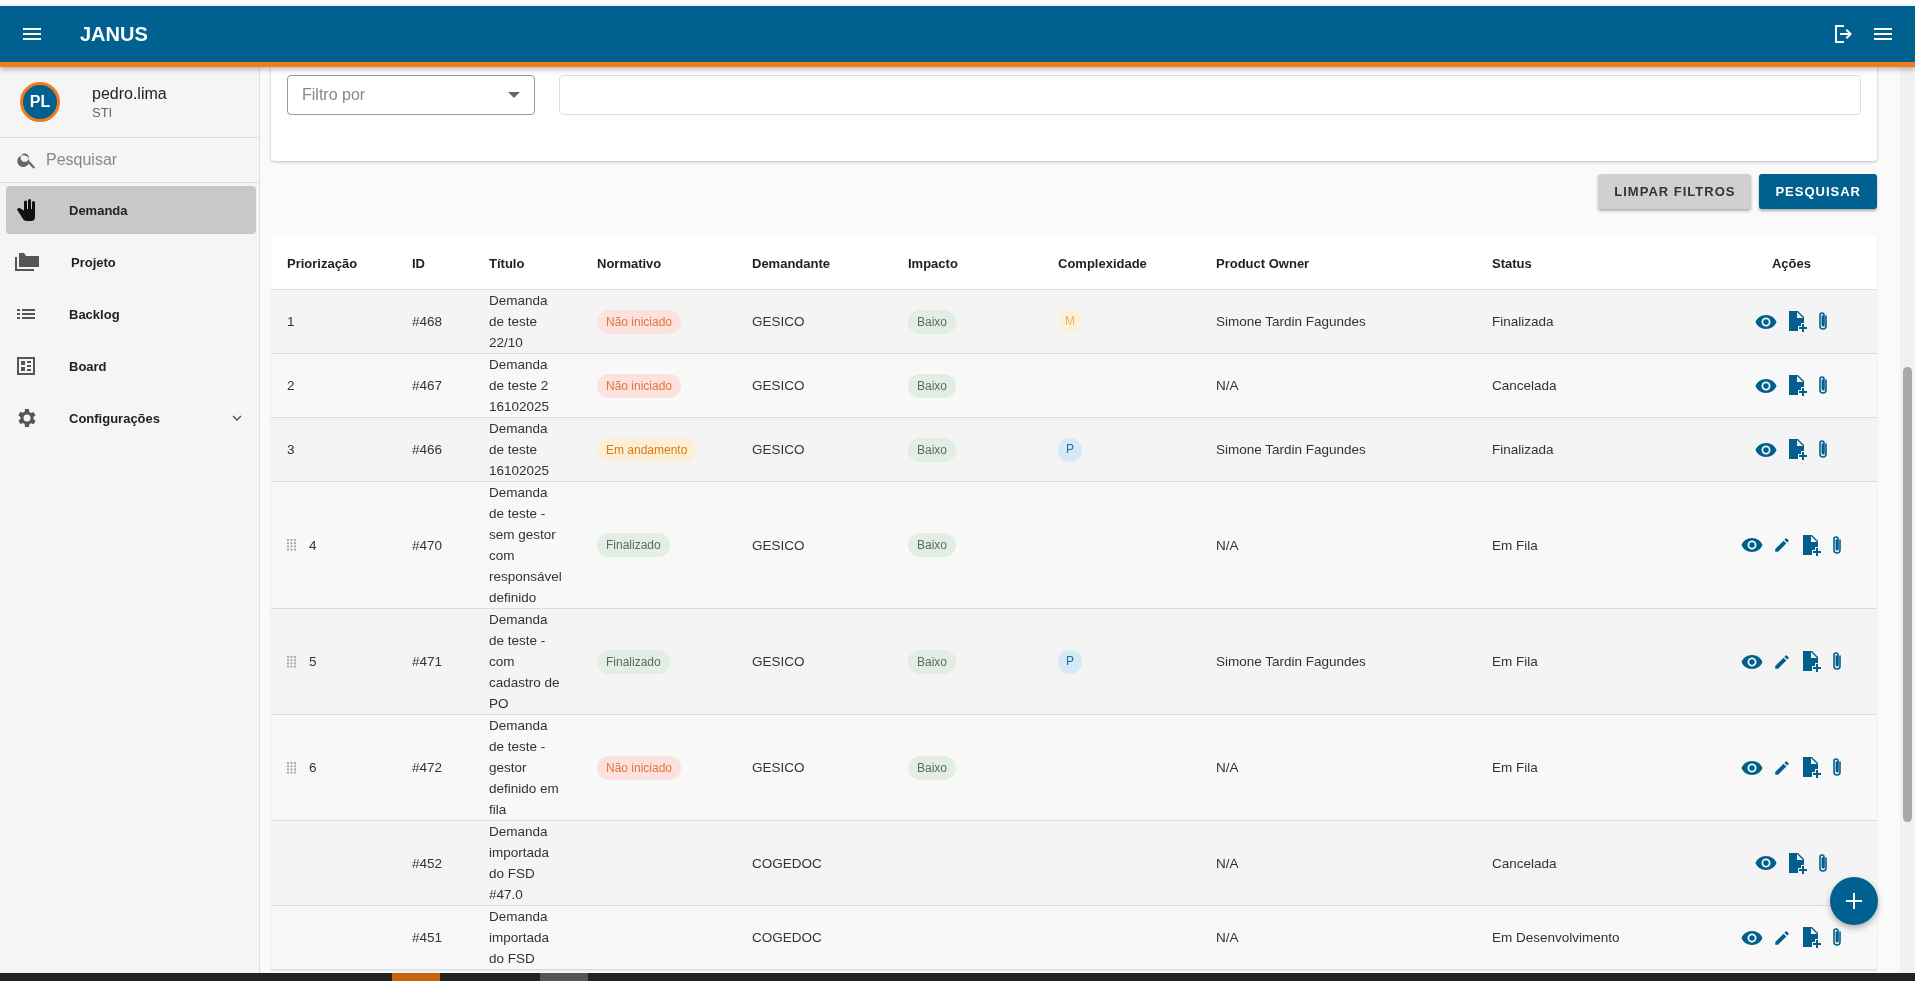 The height and width of the screenshot is (981, 1915). Describe the element at coordinates (1675, 191) in the screenshot. I see `clear-filters-button: LIMPAR FILTROS` at that location.